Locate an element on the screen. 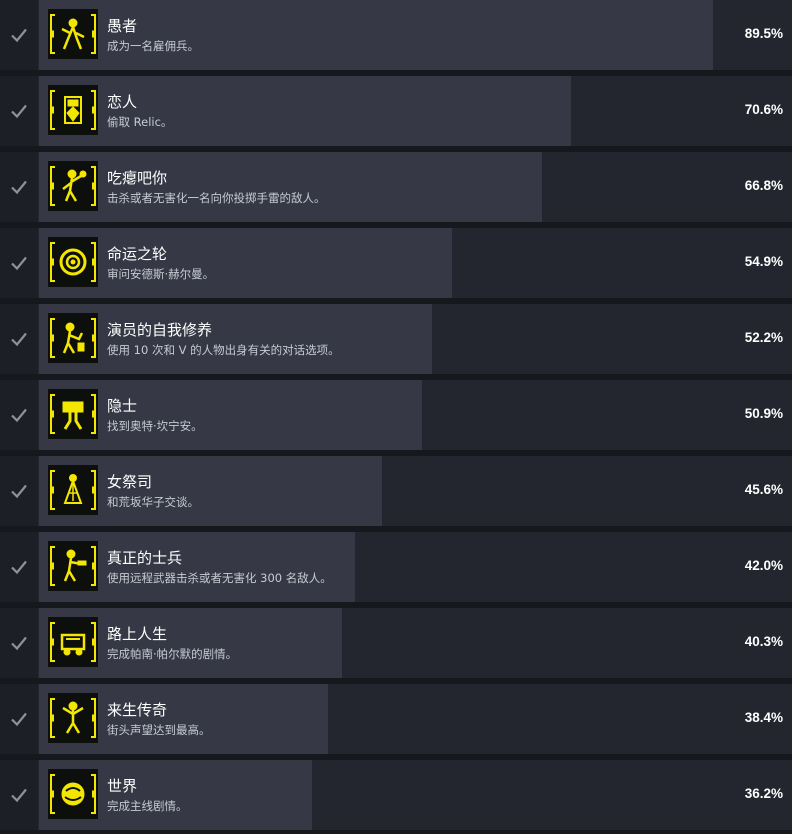  soldier-icon is located at coordinates (73, 566).